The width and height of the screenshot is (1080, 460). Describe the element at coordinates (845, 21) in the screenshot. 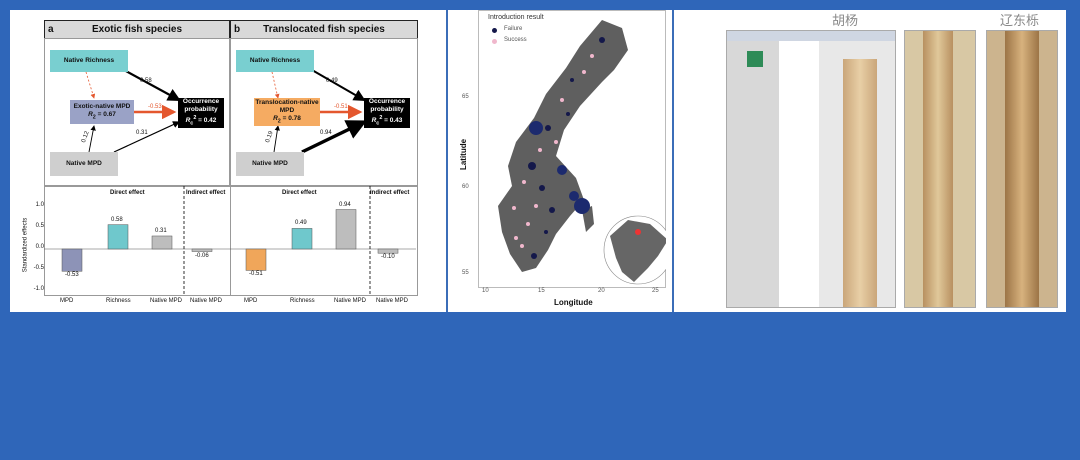

I see `label-hu-yang: 胡杨` at that location.